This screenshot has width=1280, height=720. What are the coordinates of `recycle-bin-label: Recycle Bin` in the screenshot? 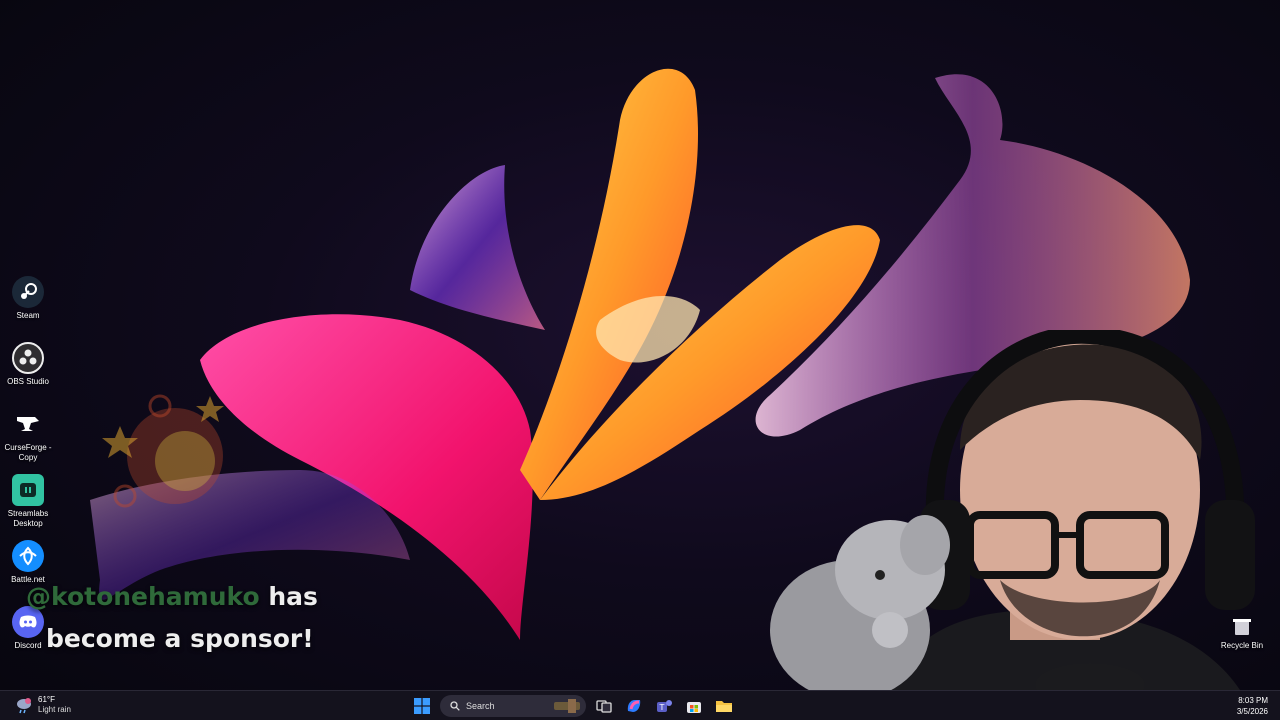 It's located at (1242, 645).